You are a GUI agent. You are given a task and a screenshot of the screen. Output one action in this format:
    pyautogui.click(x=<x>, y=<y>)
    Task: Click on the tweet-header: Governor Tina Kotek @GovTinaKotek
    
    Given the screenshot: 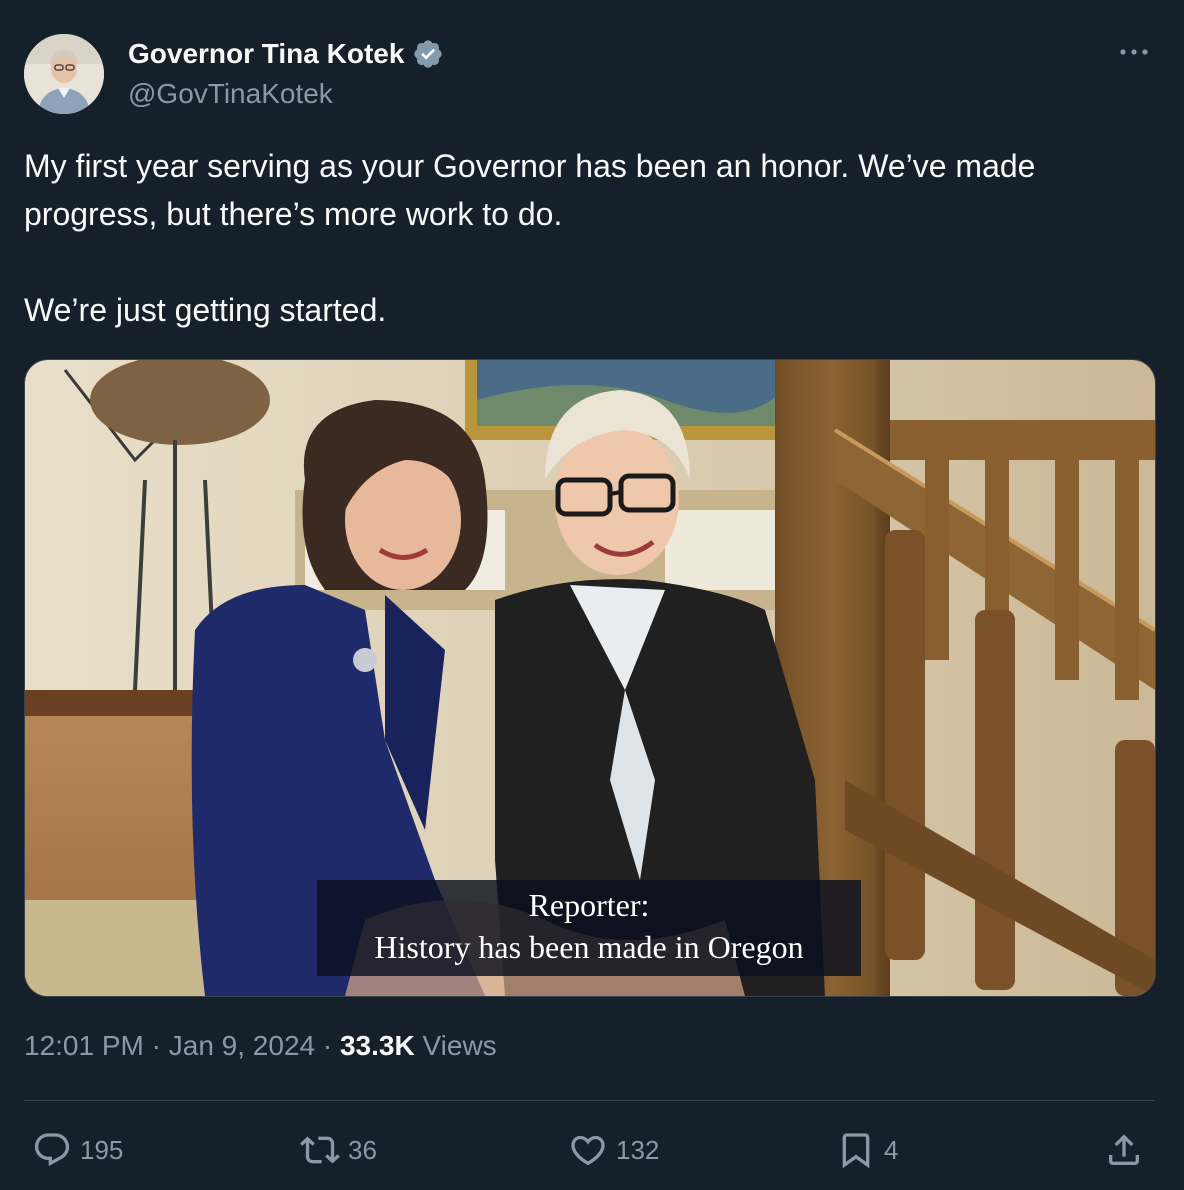 What is the action you would take?
    pyautogui.click(x=592, y=74)
    